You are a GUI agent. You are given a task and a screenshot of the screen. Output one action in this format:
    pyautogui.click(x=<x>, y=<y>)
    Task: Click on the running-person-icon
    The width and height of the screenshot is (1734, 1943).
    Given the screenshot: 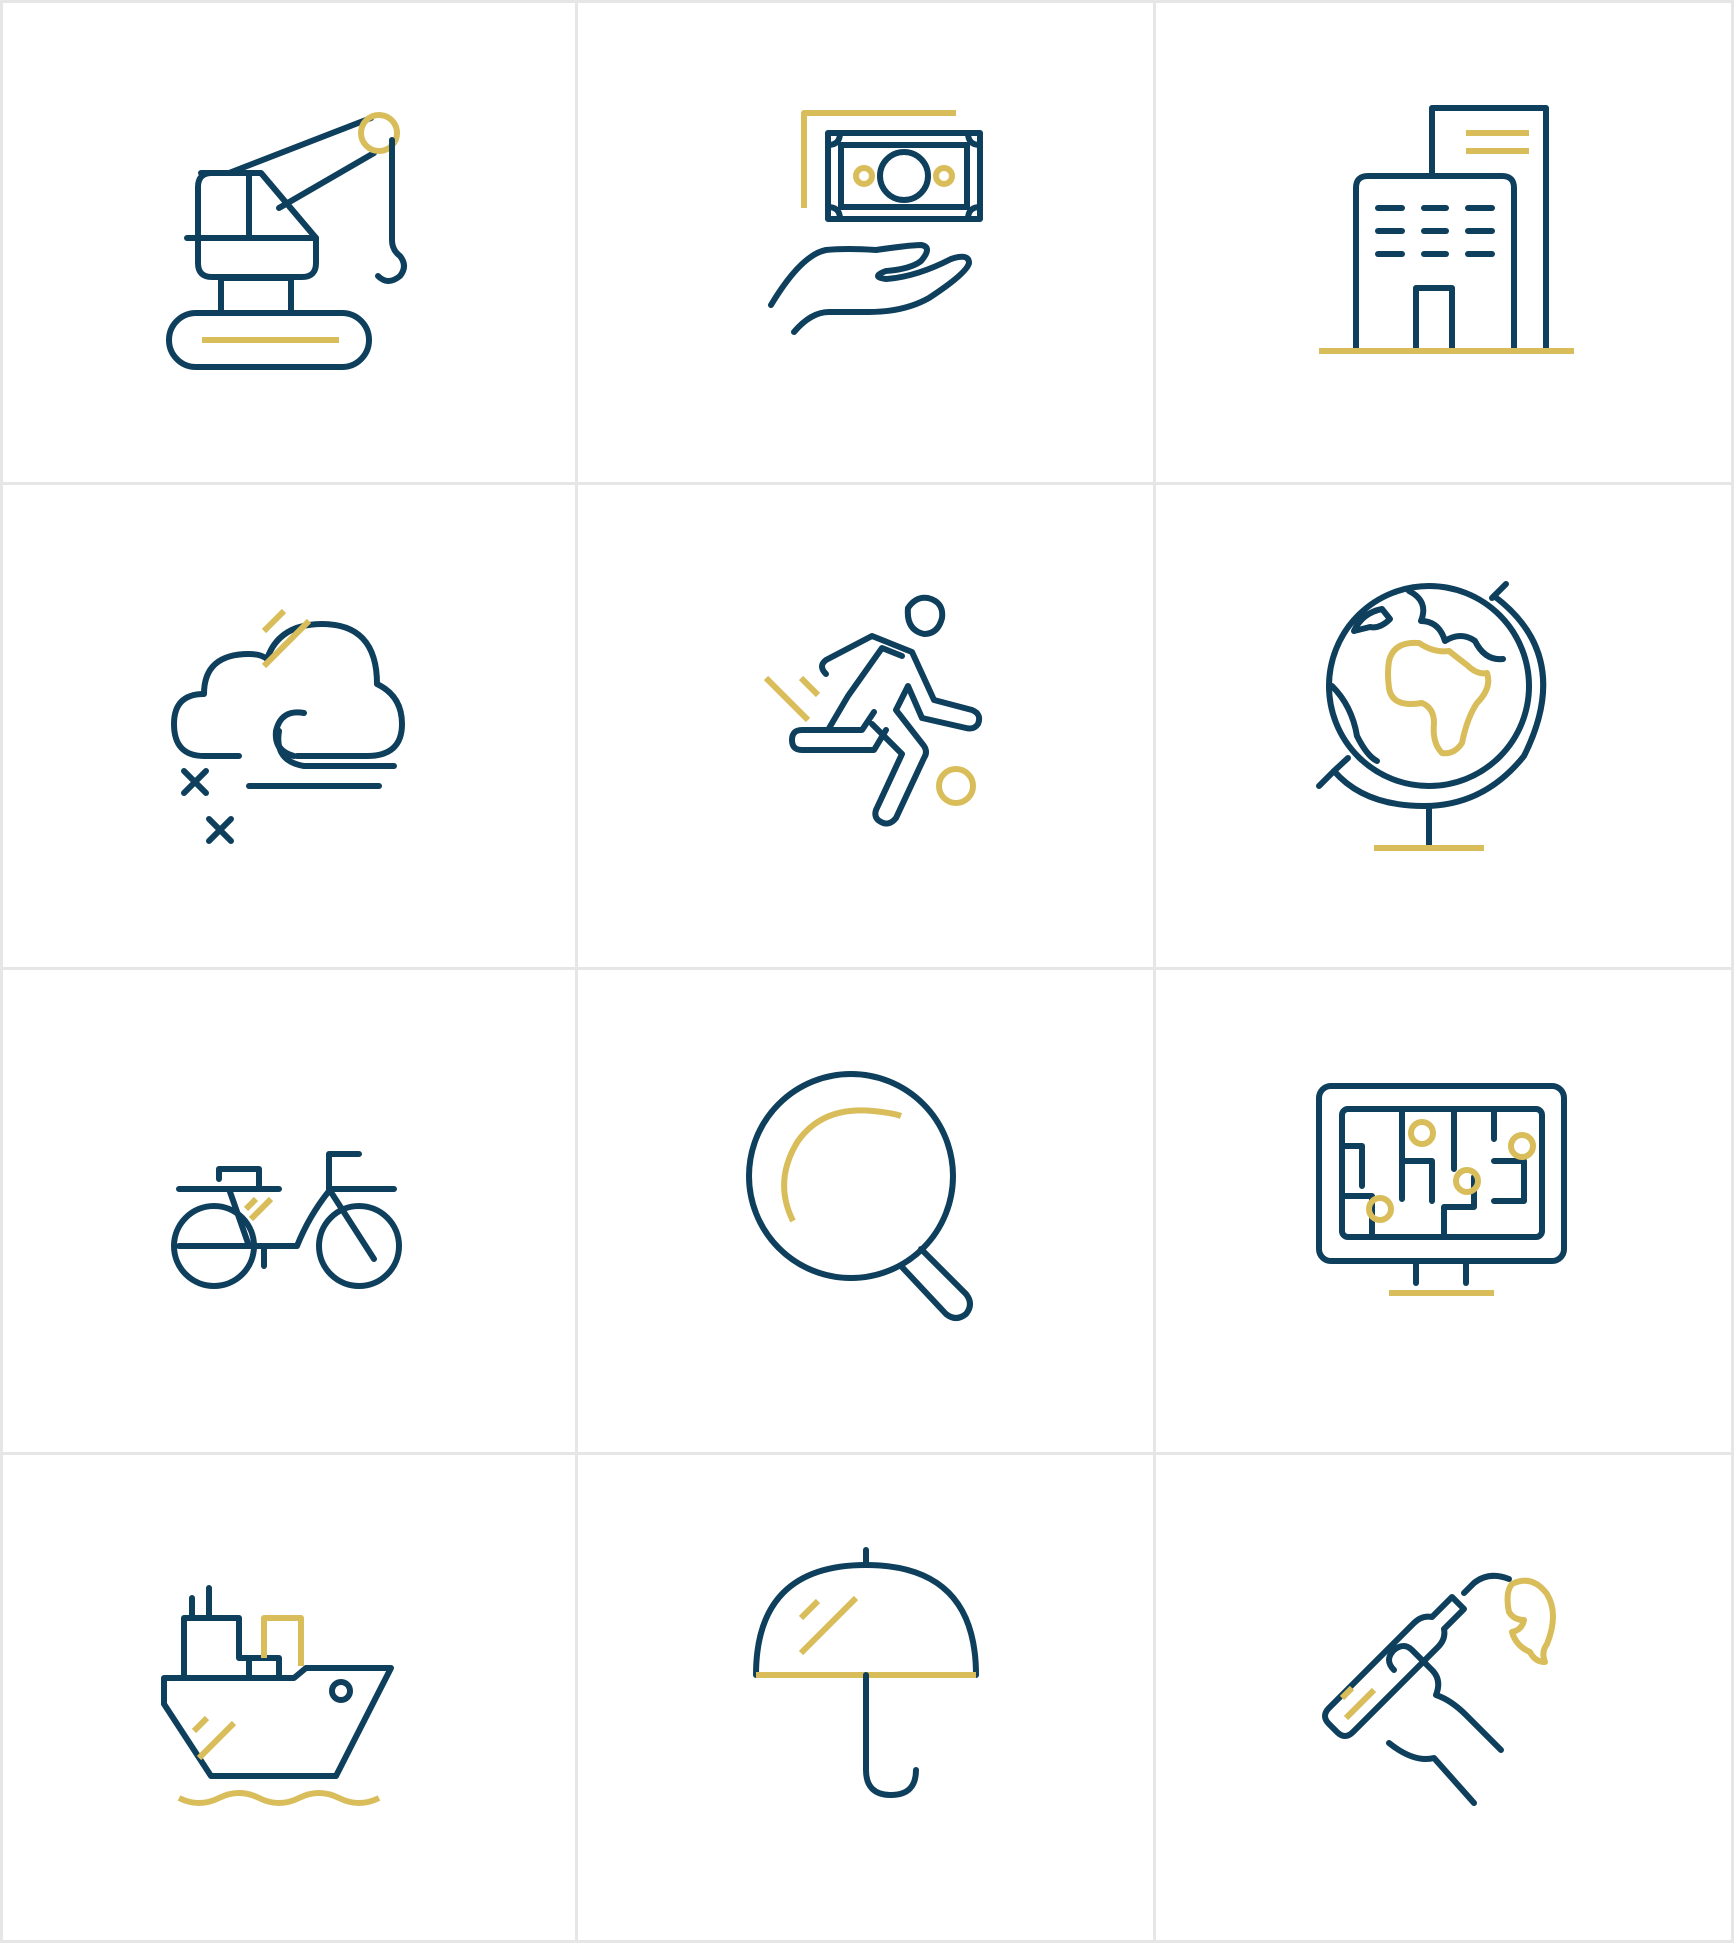 What is the action you would take?
    pyautogui.click(x=872, y=710)
    